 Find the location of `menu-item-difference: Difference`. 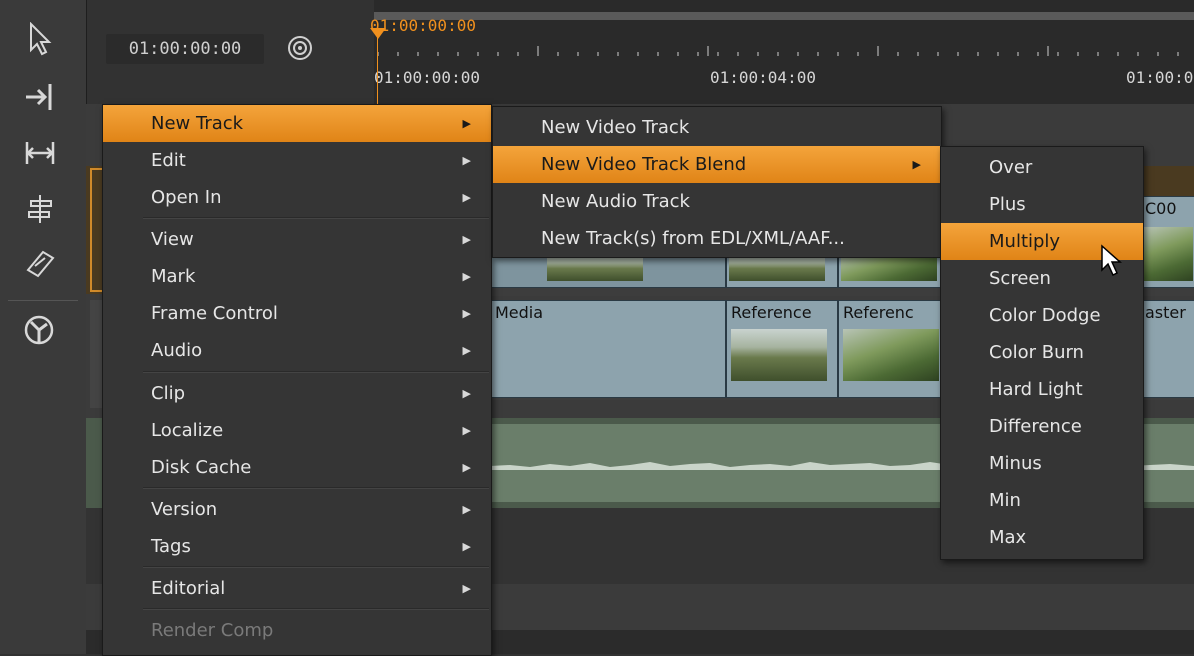

menu-item-difference: Difference is located at coordinates (1042, 426).